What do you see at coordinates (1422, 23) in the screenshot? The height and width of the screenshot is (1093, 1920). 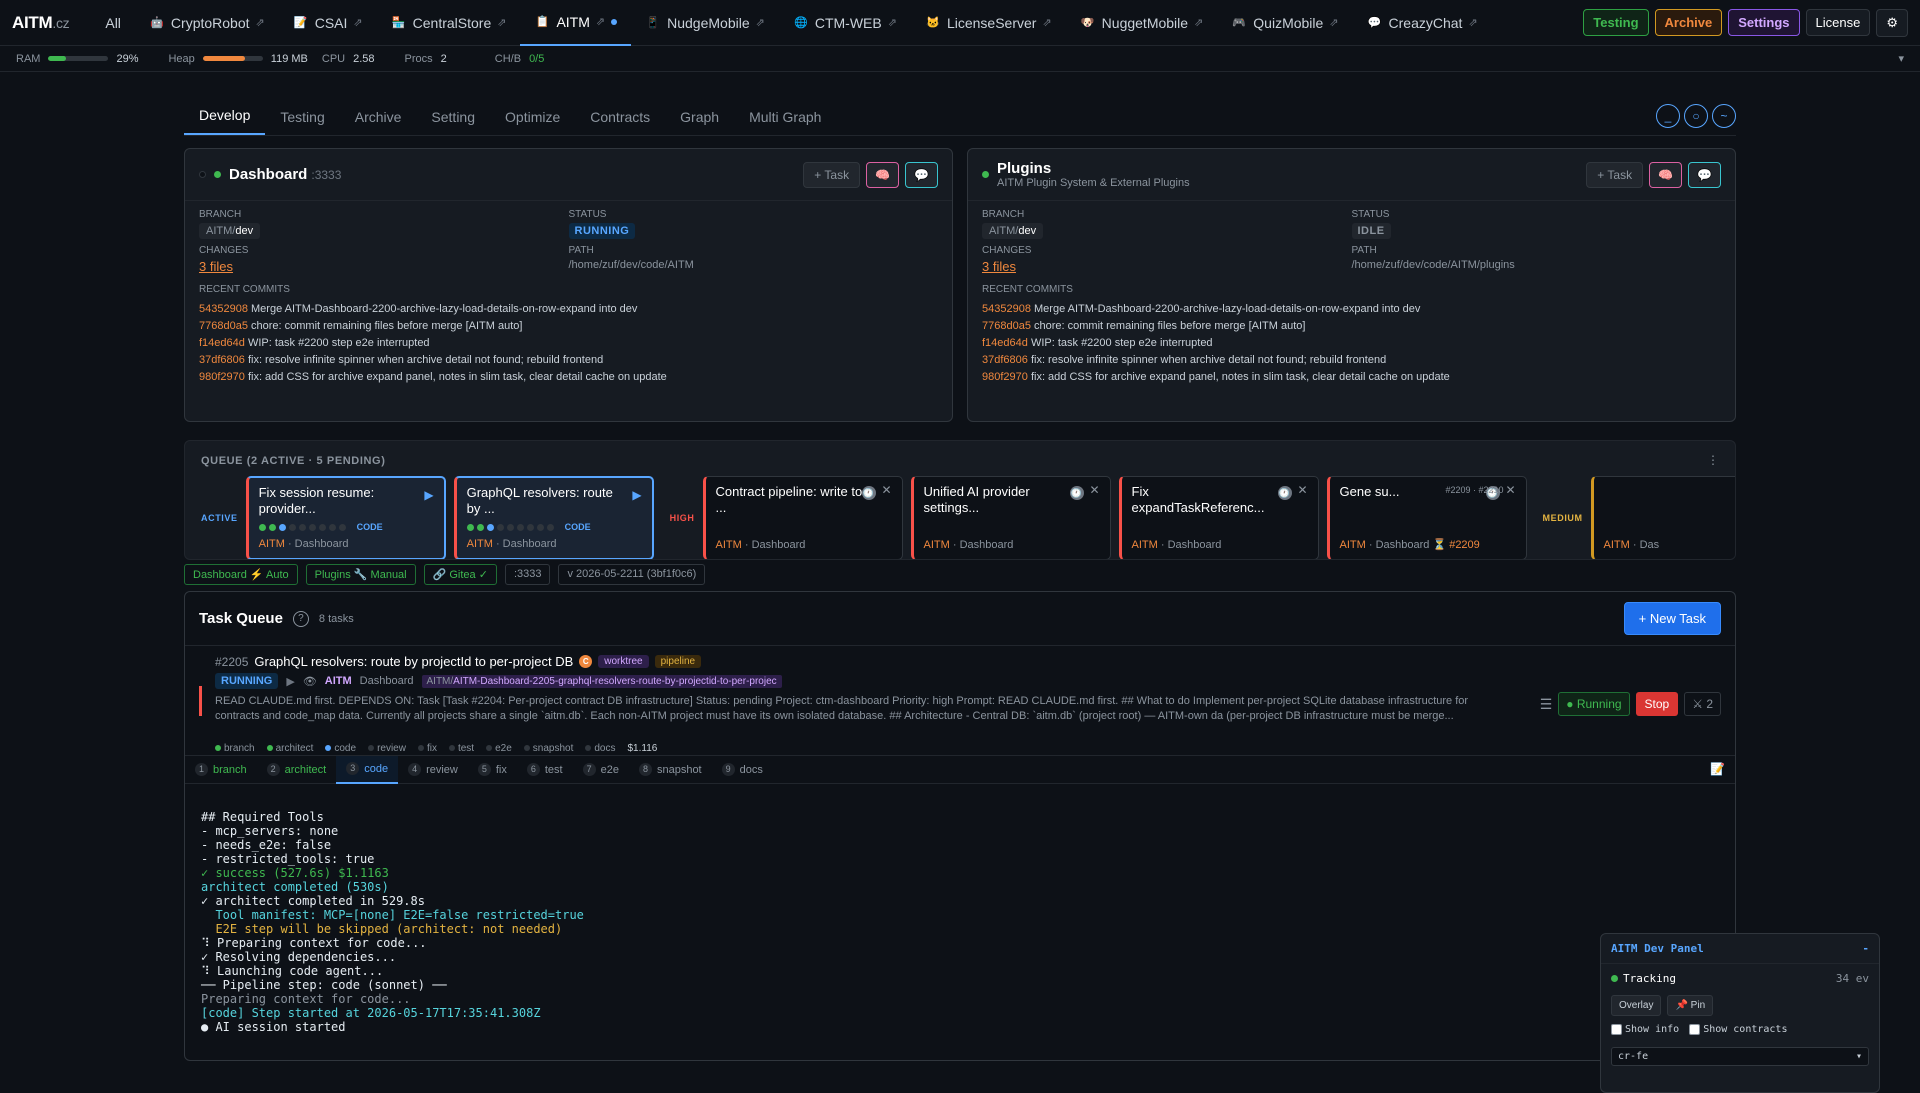 I see `nav-tab-creazychat: 💬 CreazyChat ⇗` at bounding box center [1422, 23].